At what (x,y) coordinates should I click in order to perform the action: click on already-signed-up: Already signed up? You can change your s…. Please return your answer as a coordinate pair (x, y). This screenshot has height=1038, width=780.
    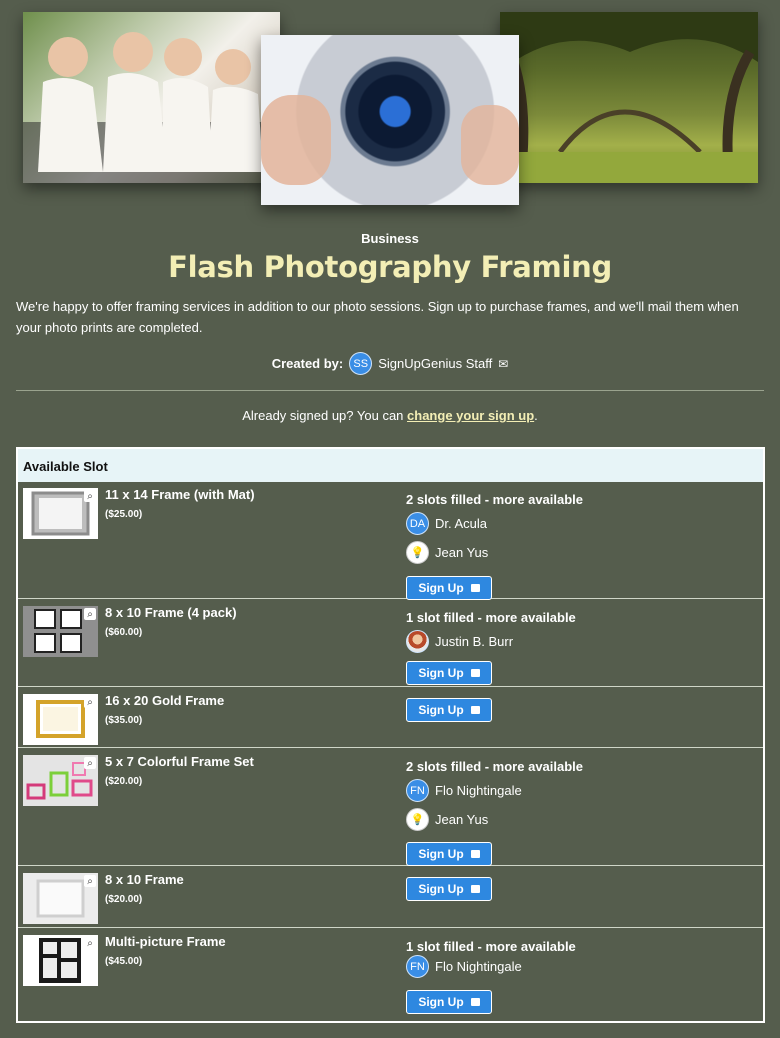
    Looking at the image, I should click on (390, 415).